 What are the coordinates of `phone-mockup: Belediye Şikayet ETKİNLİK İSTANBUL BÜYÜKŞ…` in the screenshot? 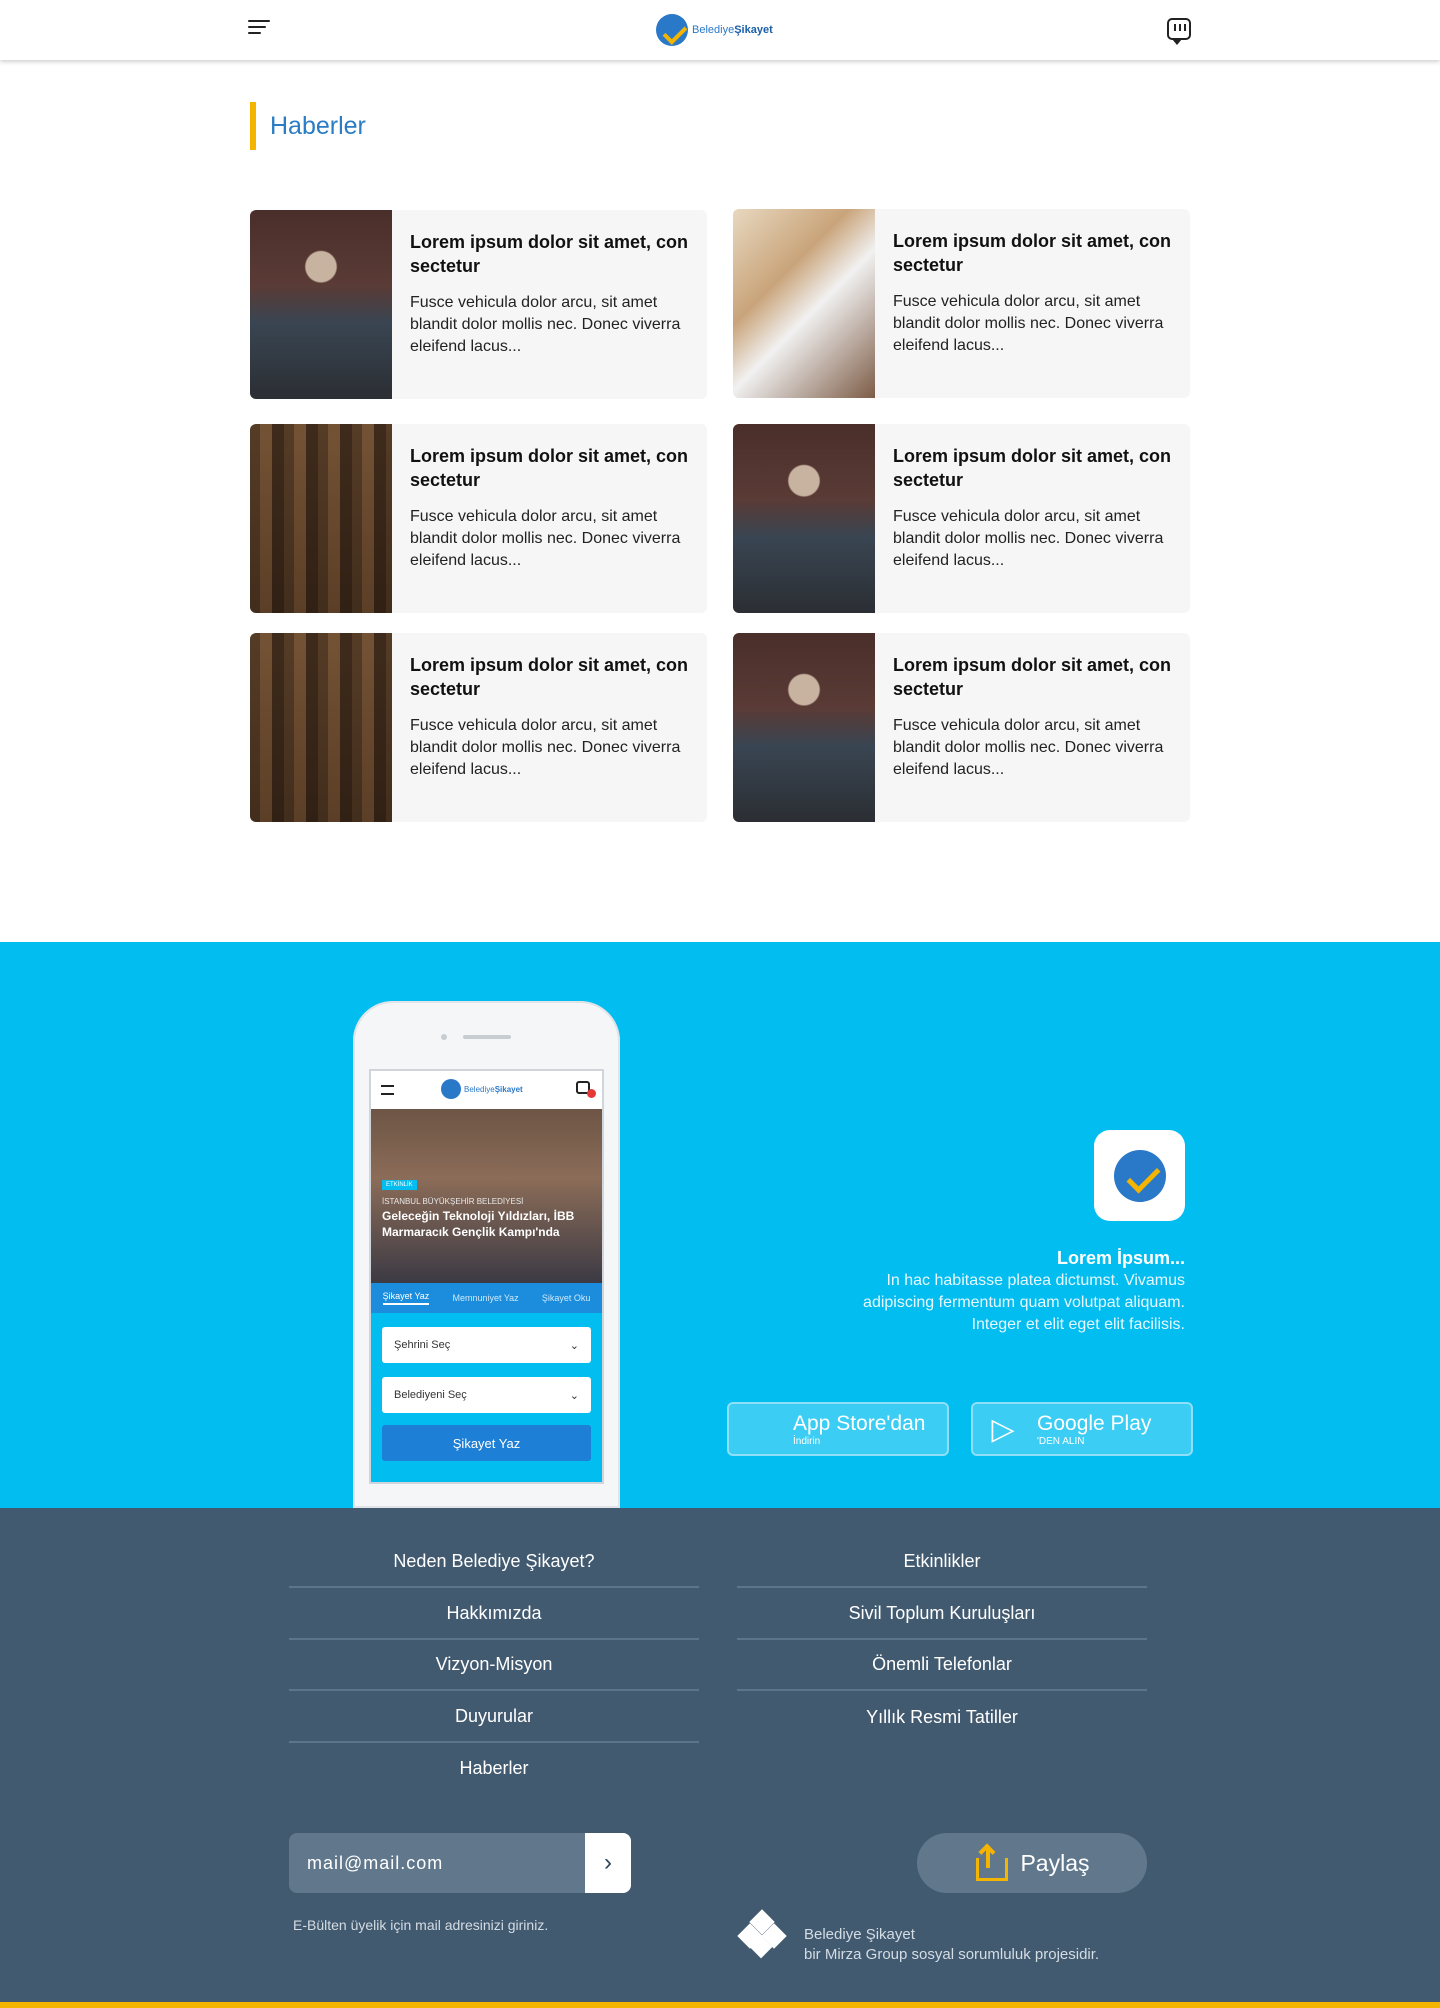 It's located at (486, 1254).